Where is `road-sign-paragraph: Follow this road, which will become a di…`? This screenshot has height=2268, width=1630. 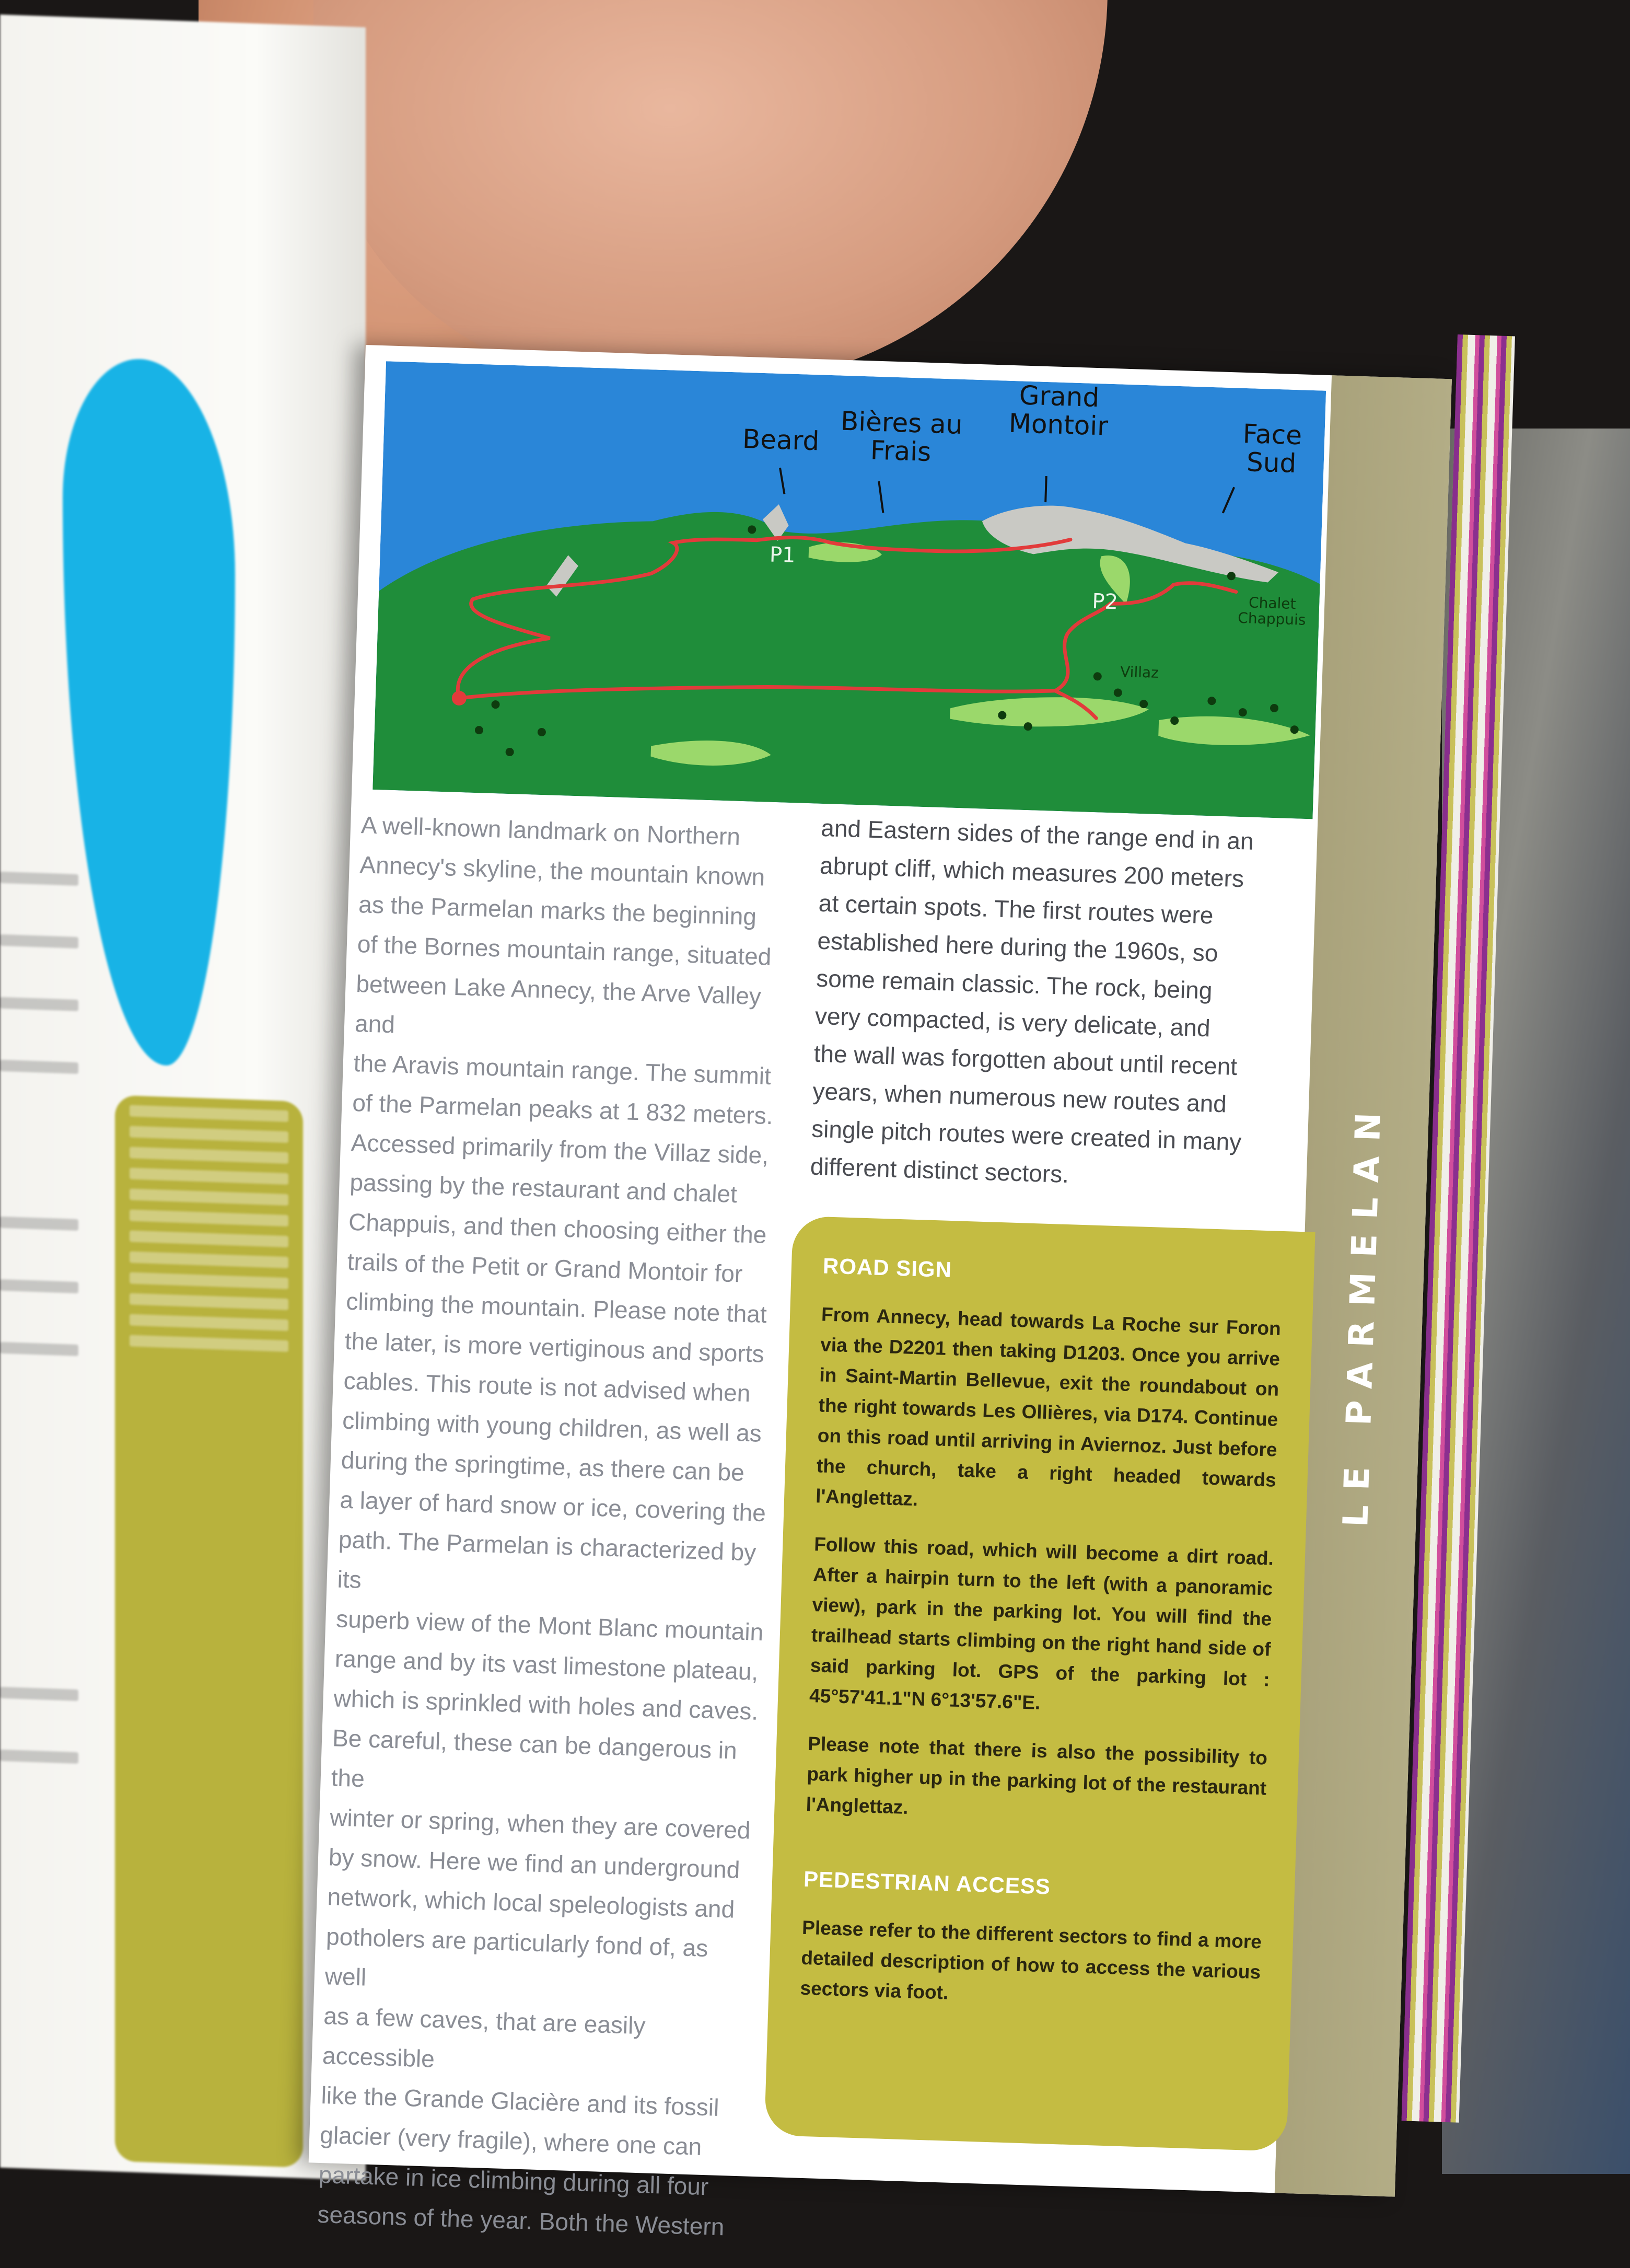 road-sign-paragraph: Follow this road, which will become a di… is located at coordinates (1041, 1623).